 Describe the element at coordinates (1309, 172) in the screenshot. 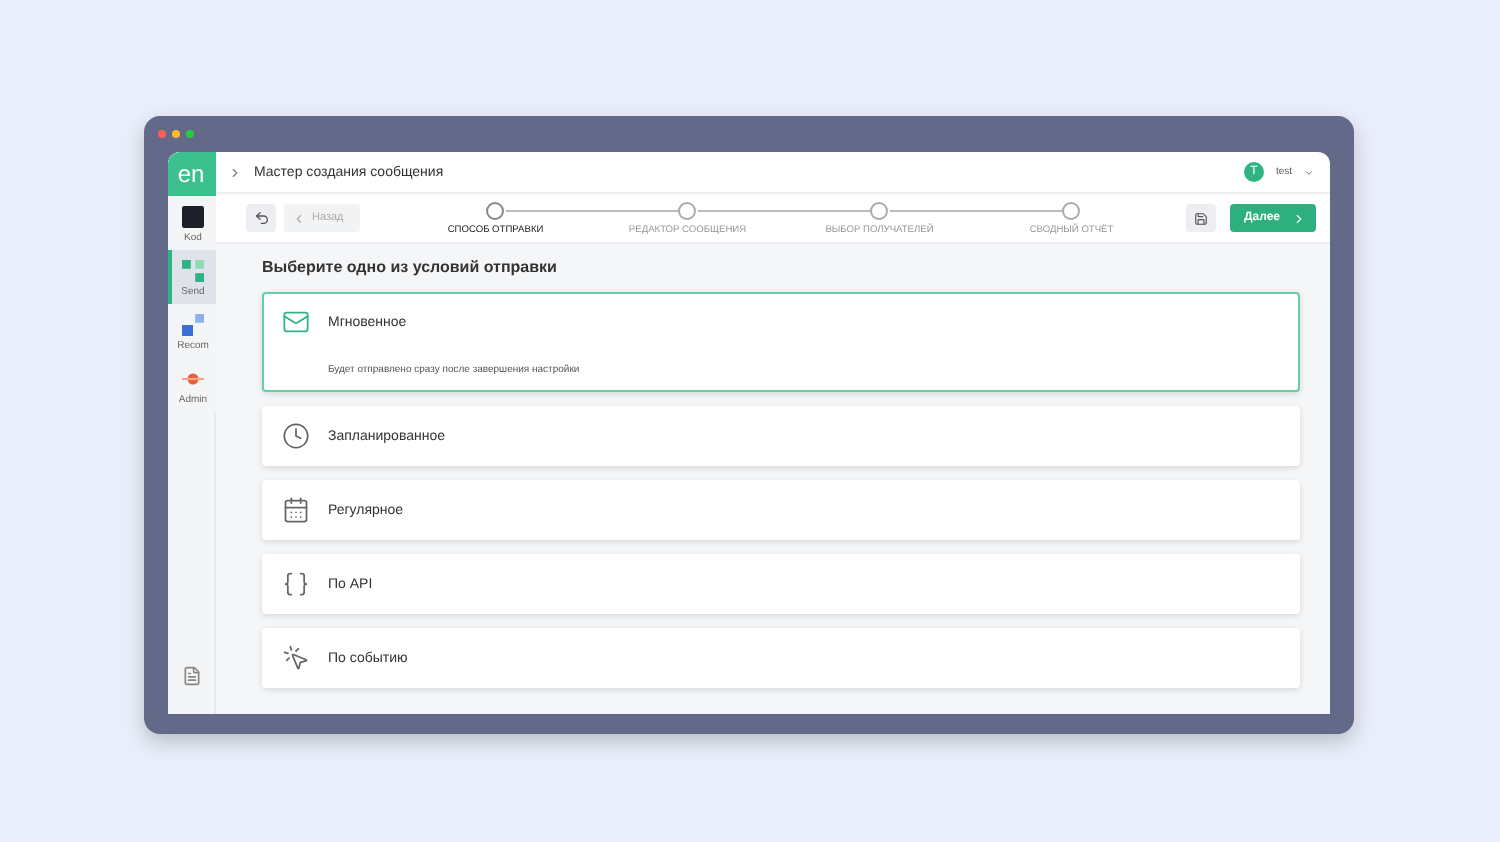

I see `caret-icon` at that location.